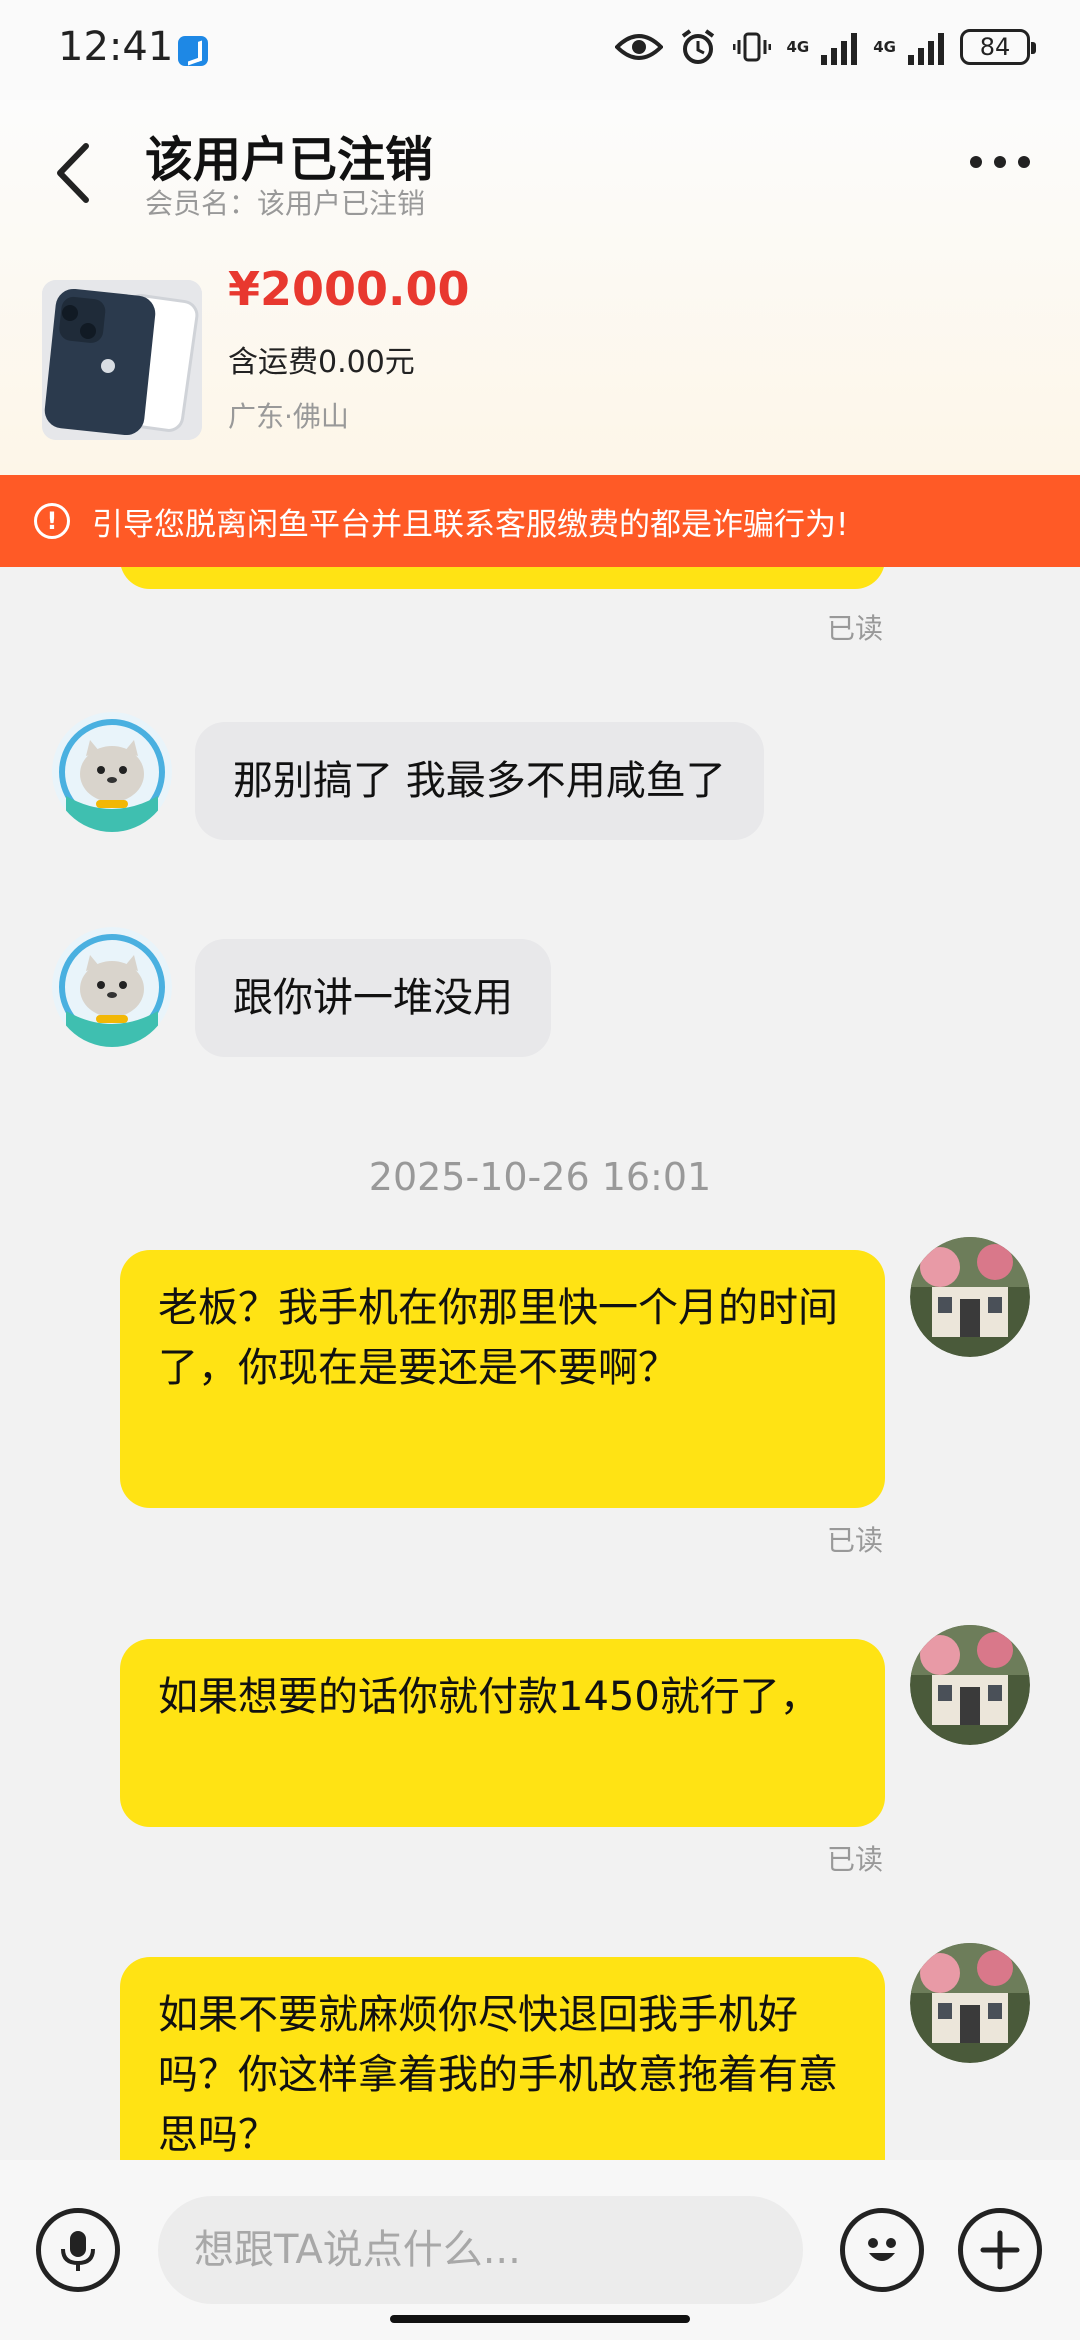 The image size is (1080, 2340). I want to click on message-bubble-partial, so click(502, 578).